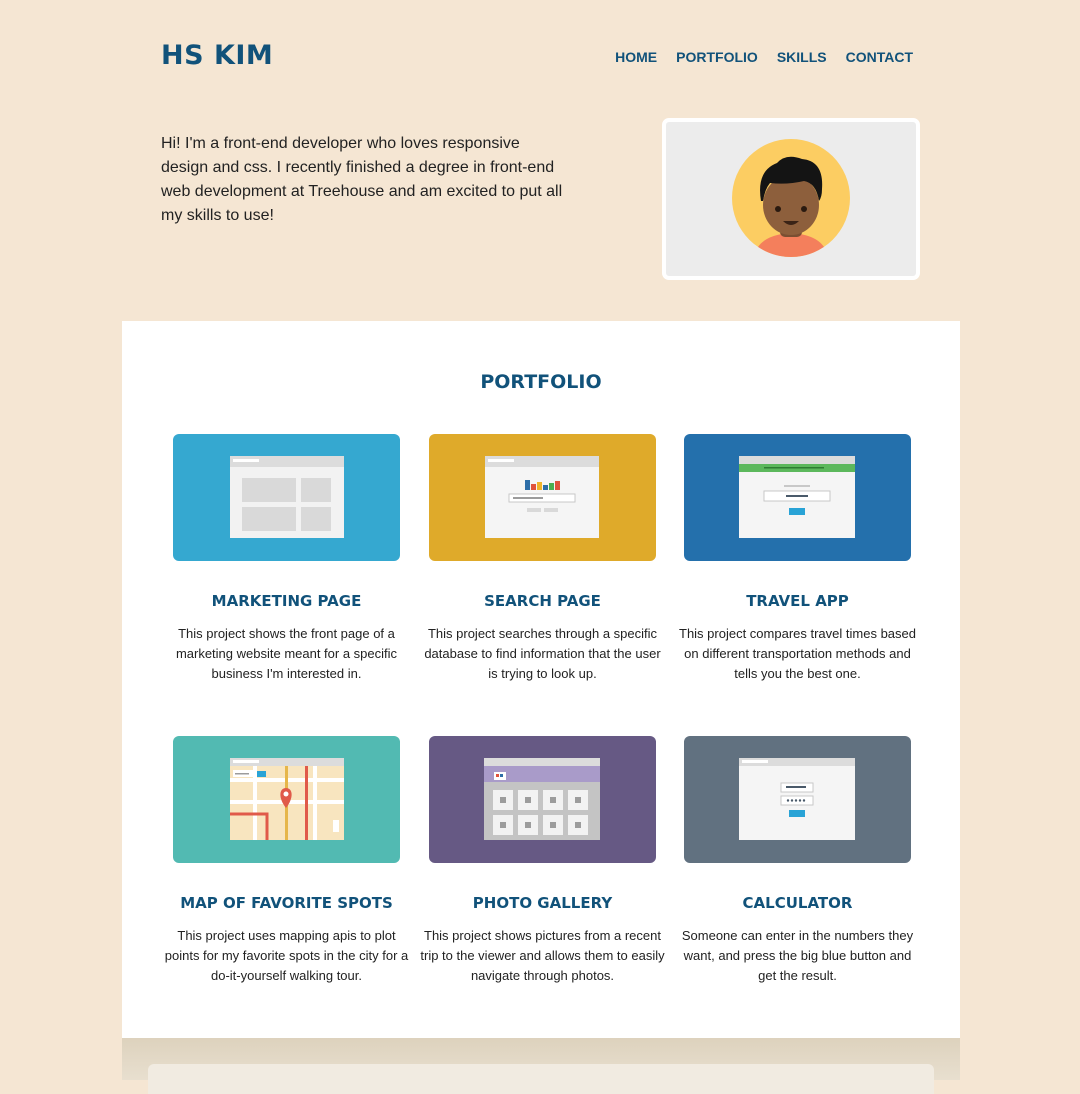  Describe the element at coordinates (797, 903) in the screenshot. I see `project-title: CALCULATOR` at that location.